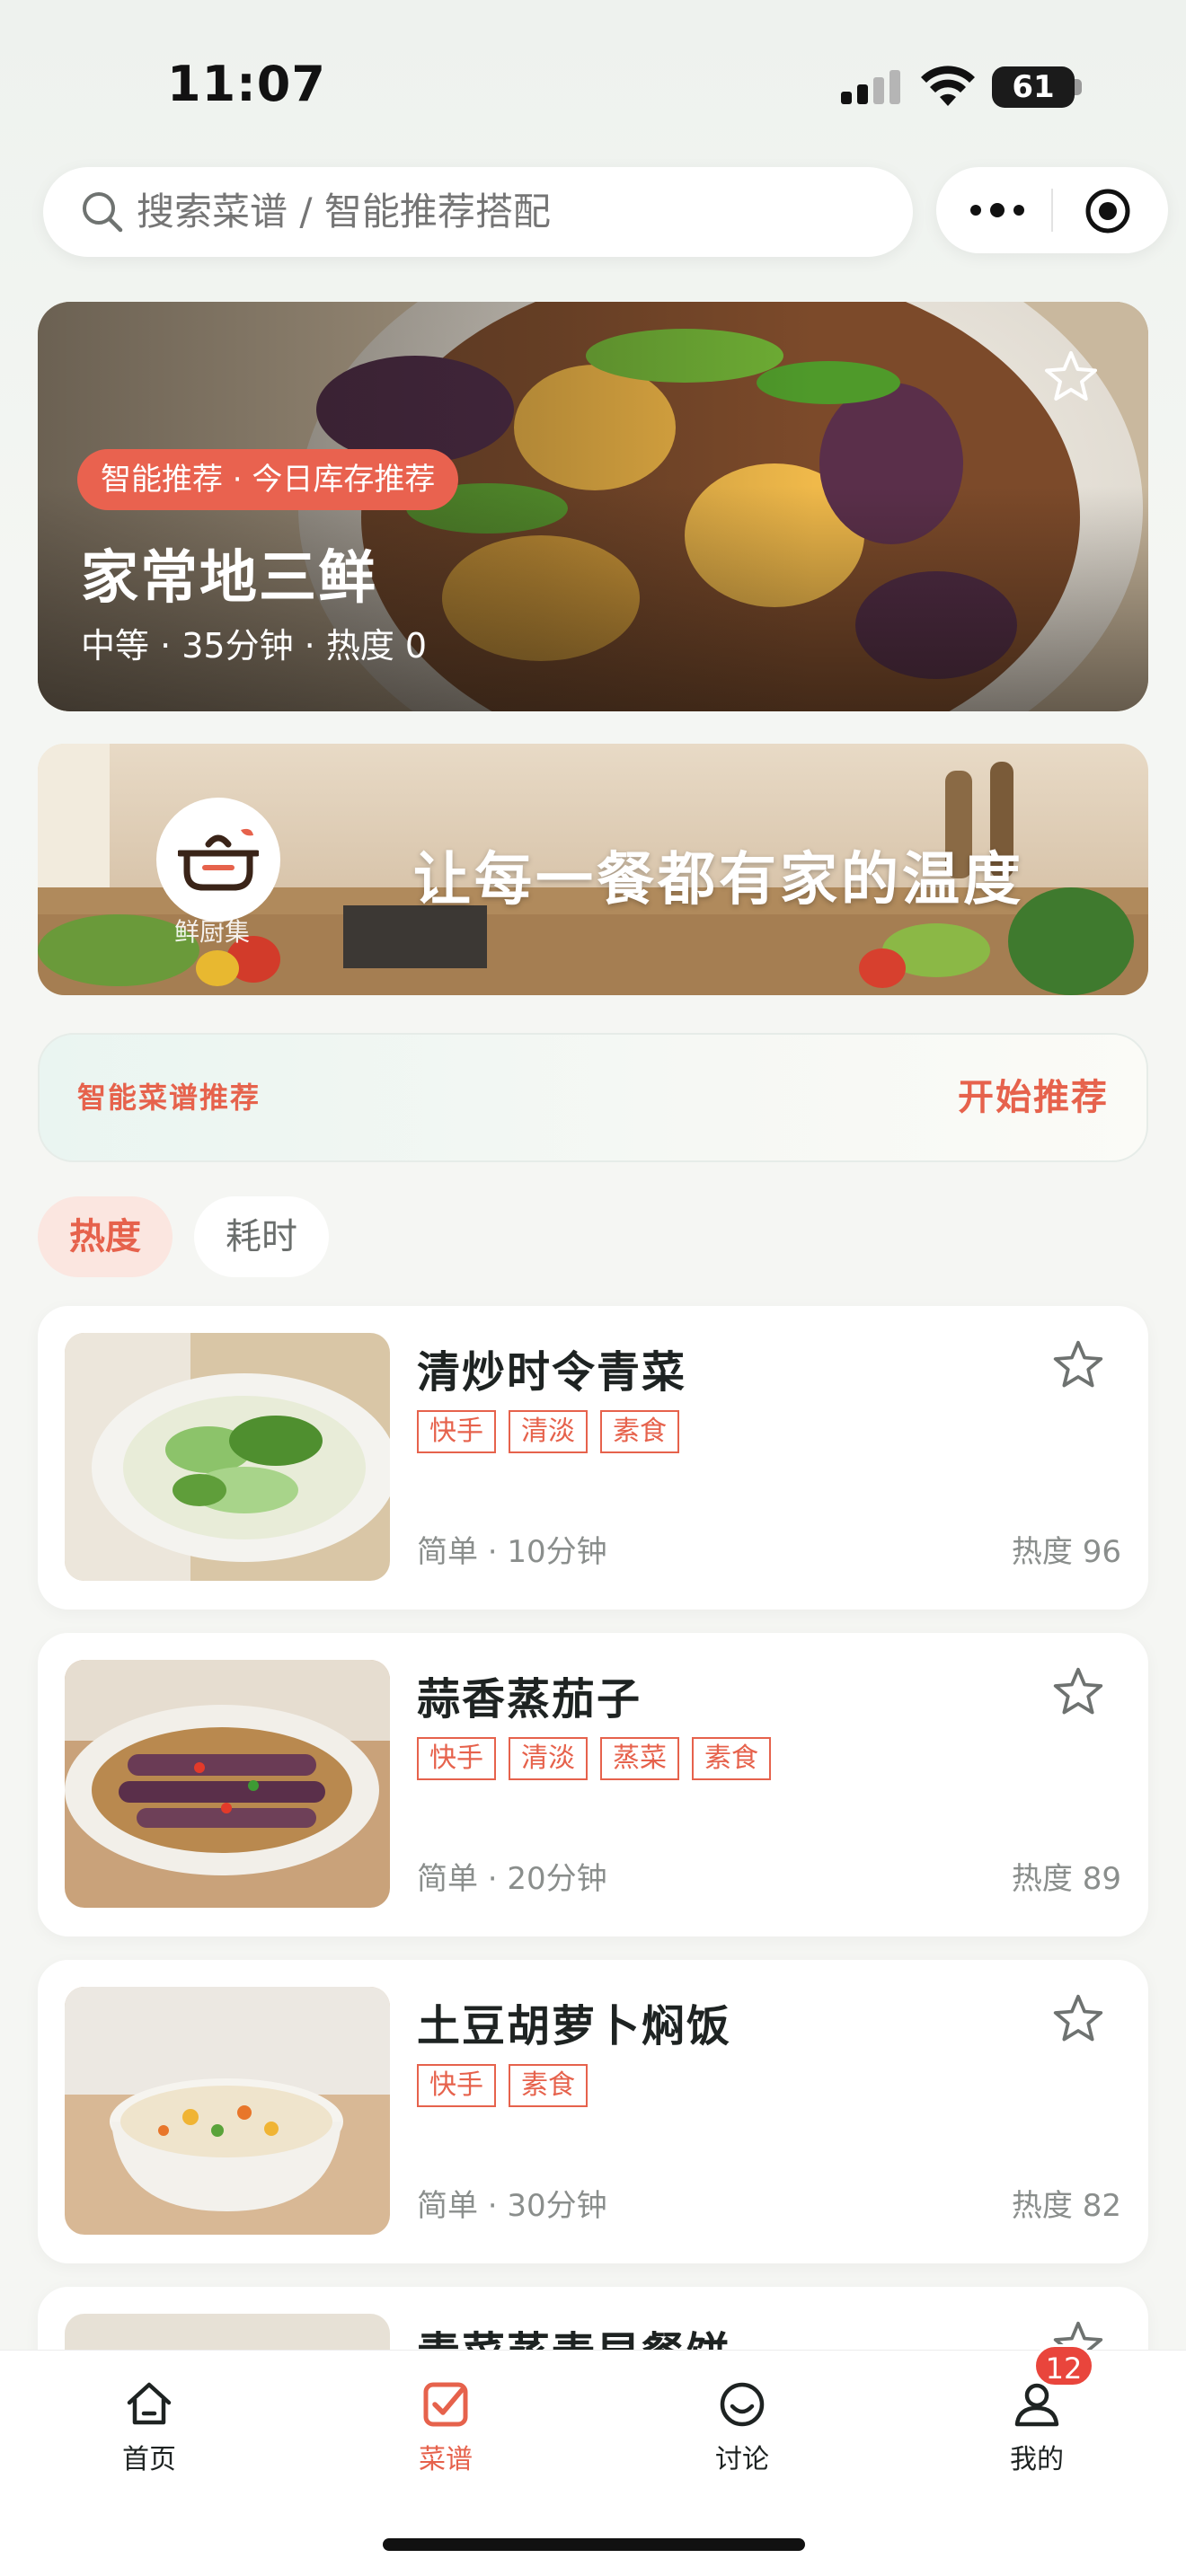 The image size is (1186, 2576). Describe the element at coordinates (246, 84) in the screenshot. I see `status-time: 11:07` at that location.